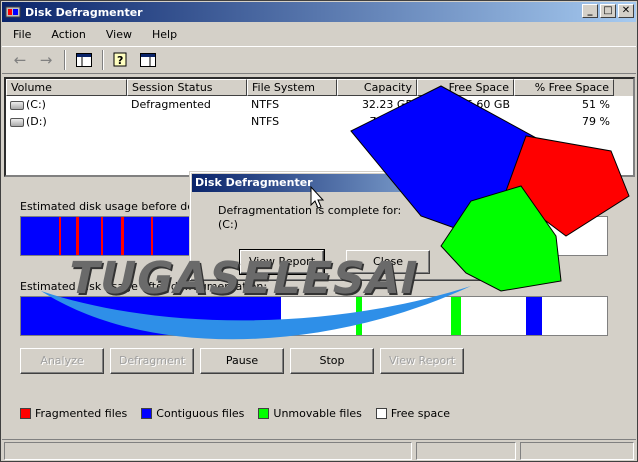 This screenshot has width=638, height=462. I want to click on status-bar, so click(319, 450).